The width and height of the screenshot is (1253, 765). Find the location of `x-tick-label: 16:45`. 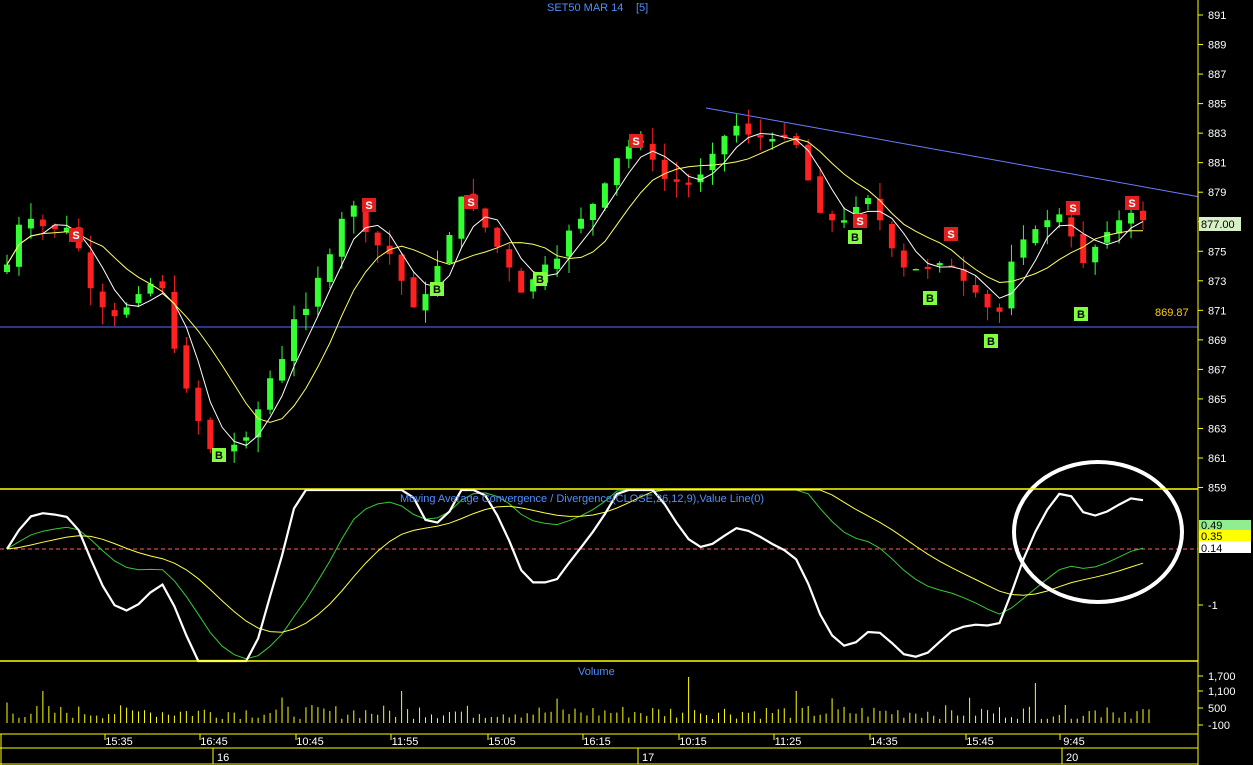

x-tick-label: 16:45 is located at coordinates (214, 742).